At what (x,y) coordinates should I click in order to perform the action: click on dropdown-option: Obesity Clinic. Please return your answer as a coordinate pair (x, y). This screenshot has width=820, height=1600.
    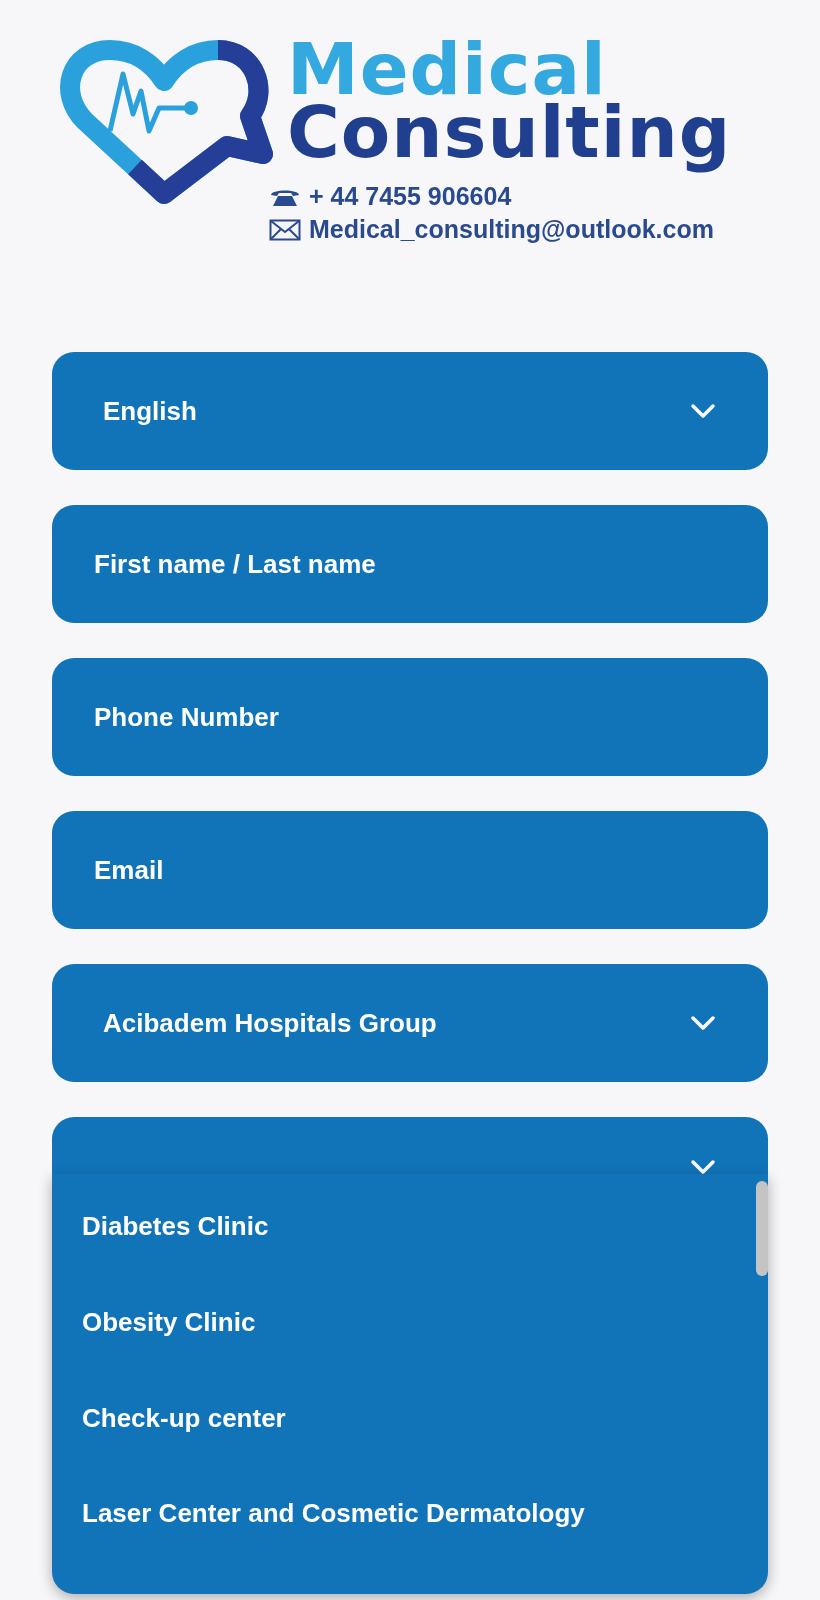
    Looking at the image, I should click on (402, 1354).